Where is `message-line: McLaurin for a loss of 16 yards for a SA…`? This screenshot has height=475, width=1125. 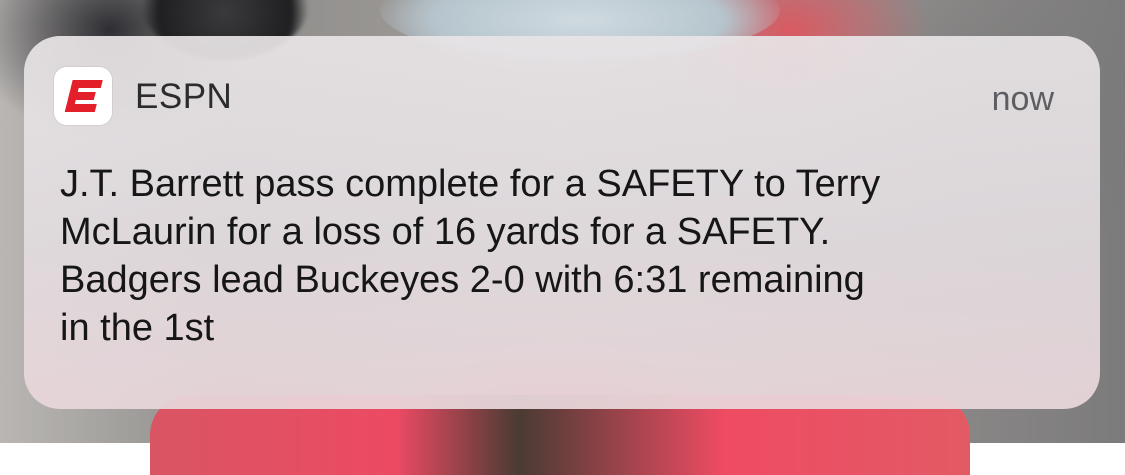 message-line: McLaurin for a loss of 16 yards for a SA… is located at coordinates (445, 232).